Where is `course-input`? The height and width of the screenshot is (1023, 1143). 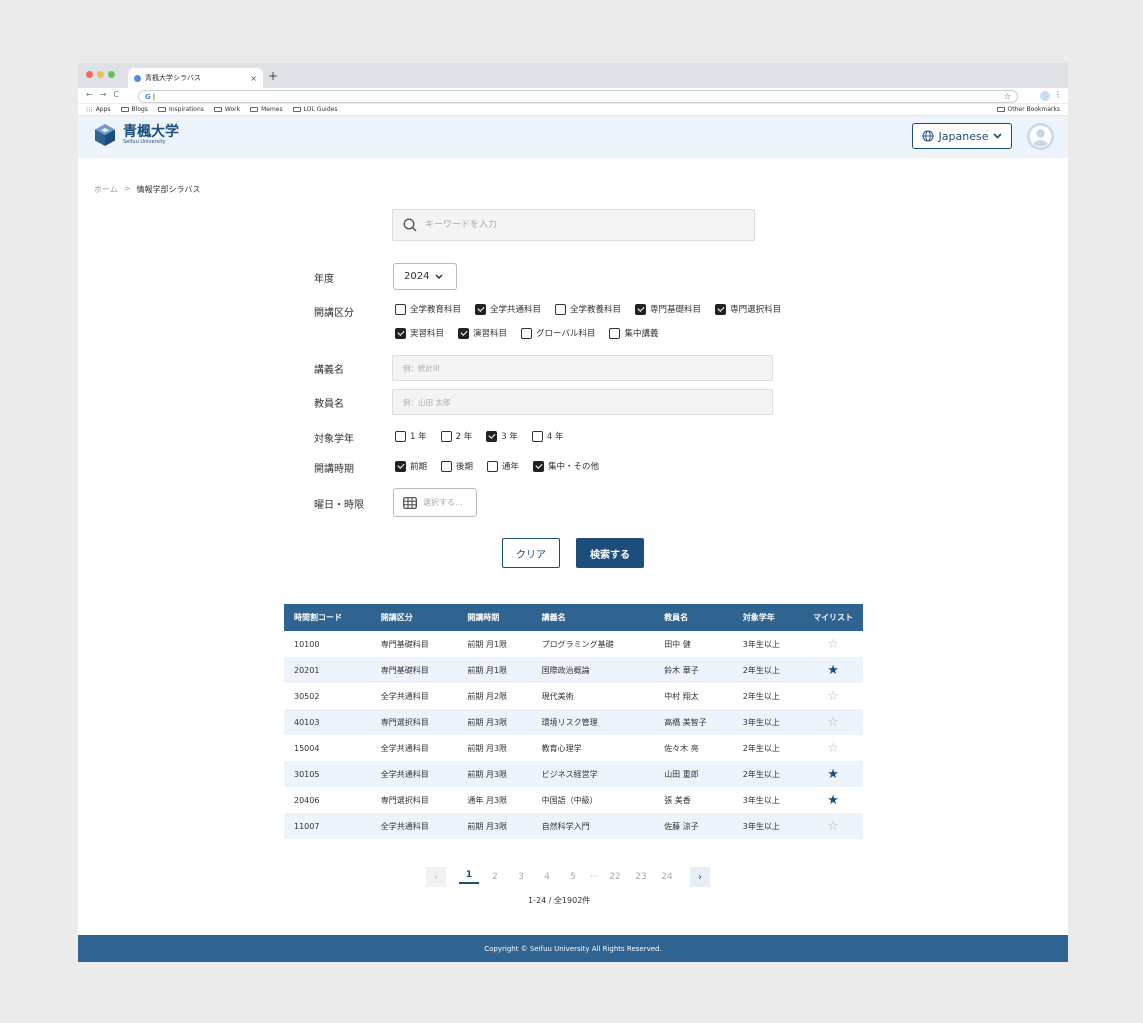 course-input is located at coordinates (582, 368).